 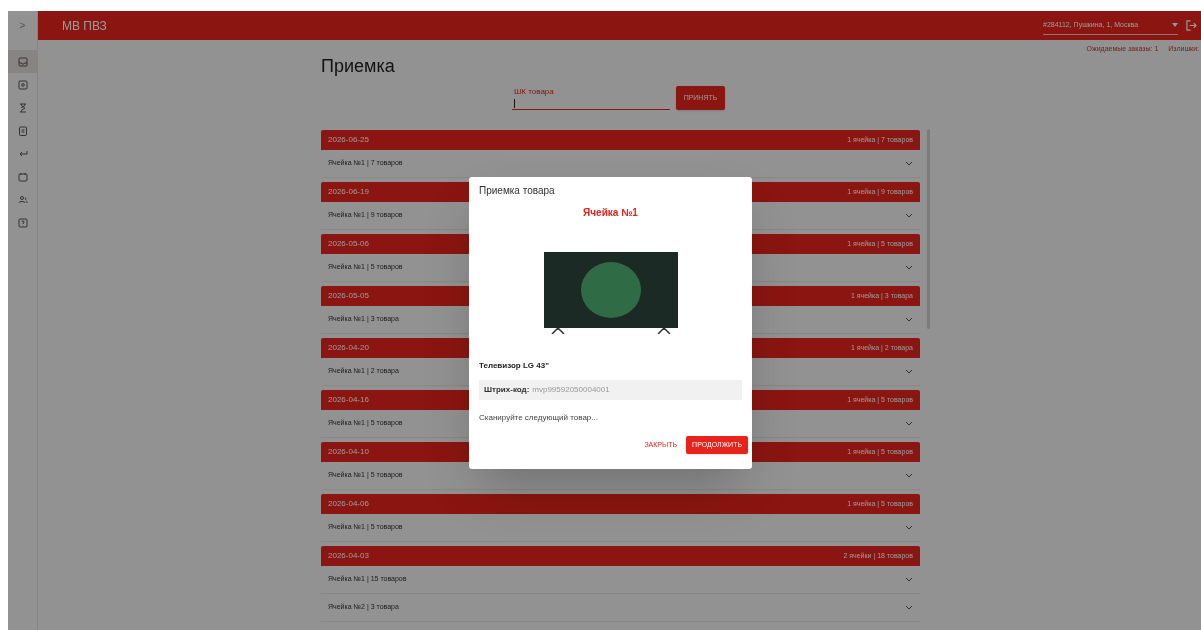 What do you see at coordinates (358, 66) in the screenshot?
I see `page-title: Приемка` at bounding box center [358, 66].